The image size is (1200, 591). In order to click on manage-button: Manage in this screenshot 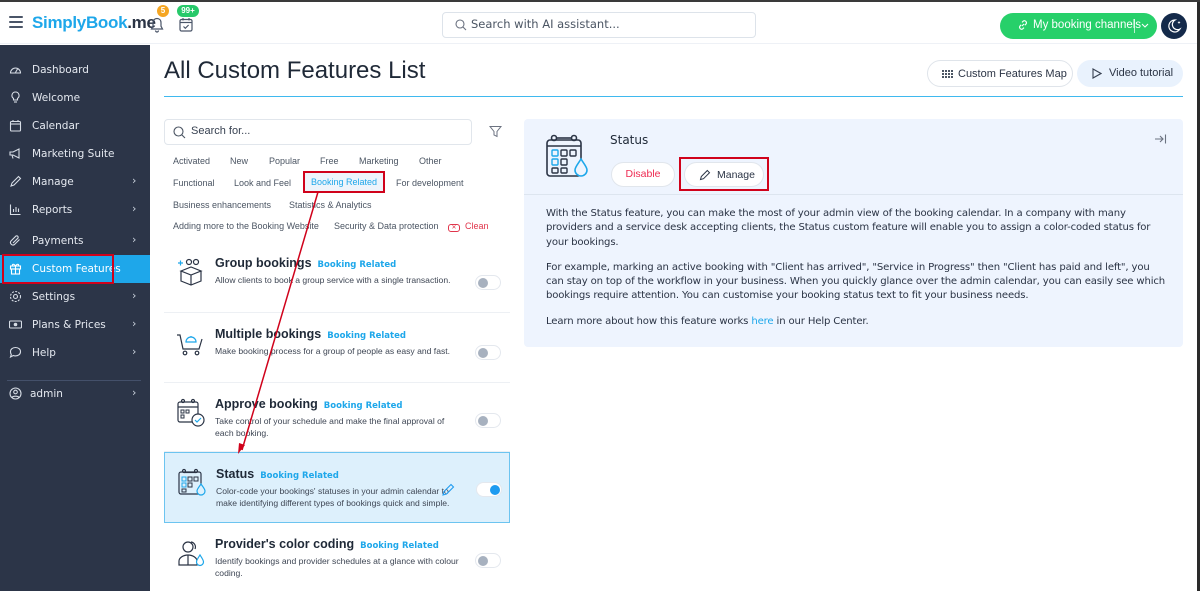, I will do `click(724, 174)`.